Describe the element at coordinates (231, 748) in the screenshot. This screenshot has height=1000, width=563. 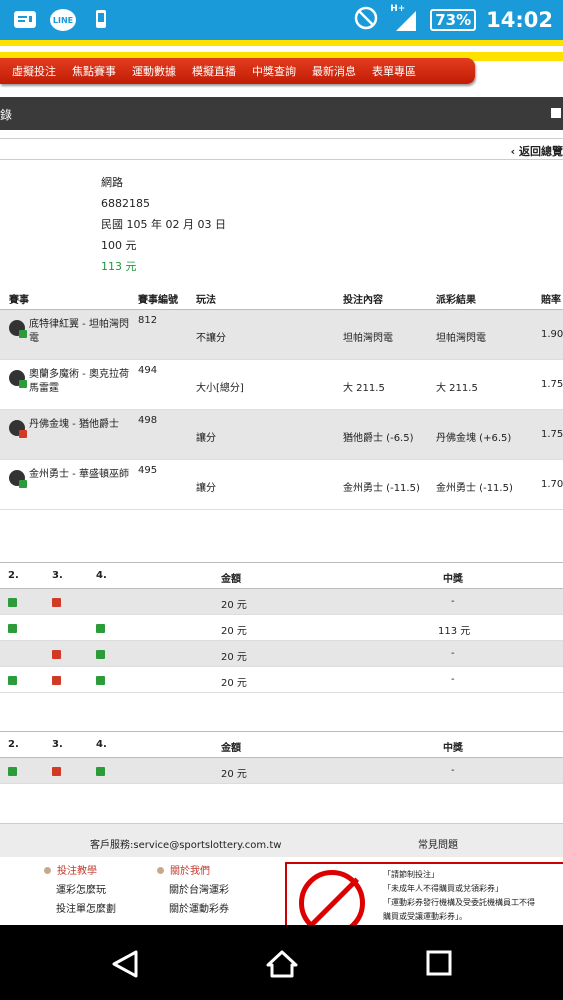
I see `header-amount: 金額` at that location.